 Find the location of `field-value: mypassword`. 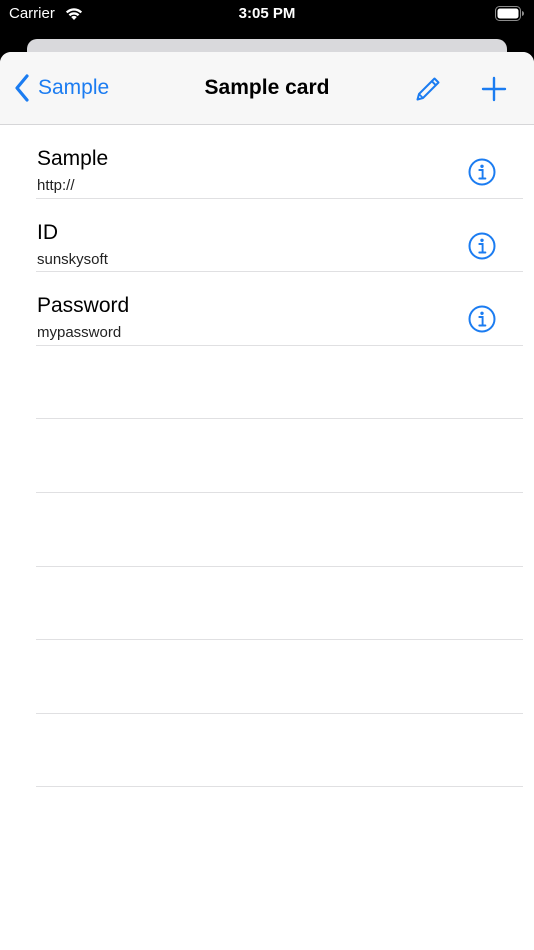

field-value: mypassword is located at coordinates (79, 333).